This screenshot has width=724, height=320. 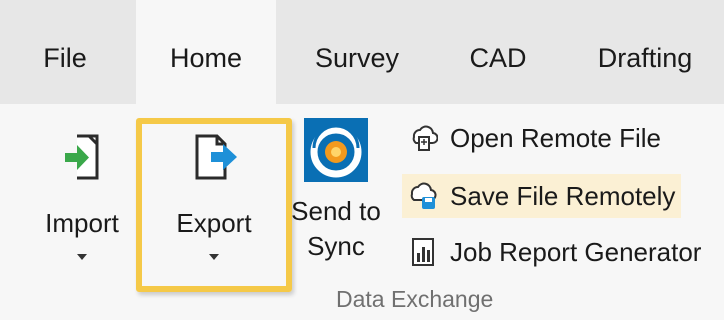 I want to click on tab-survey: Survey, so click(x=357, y=52).